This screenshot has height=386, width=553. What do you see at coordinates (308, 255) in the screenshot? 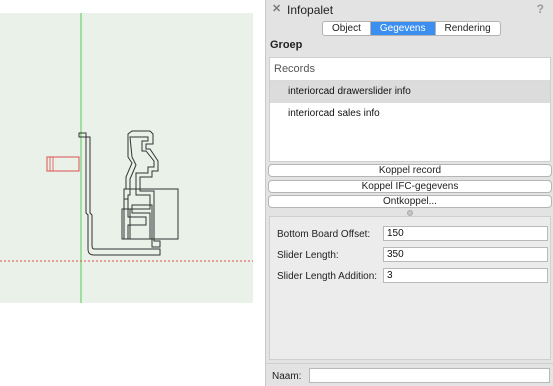
I see `field-label-slider-length: Slider Length:` at bounding box center [308, 255].